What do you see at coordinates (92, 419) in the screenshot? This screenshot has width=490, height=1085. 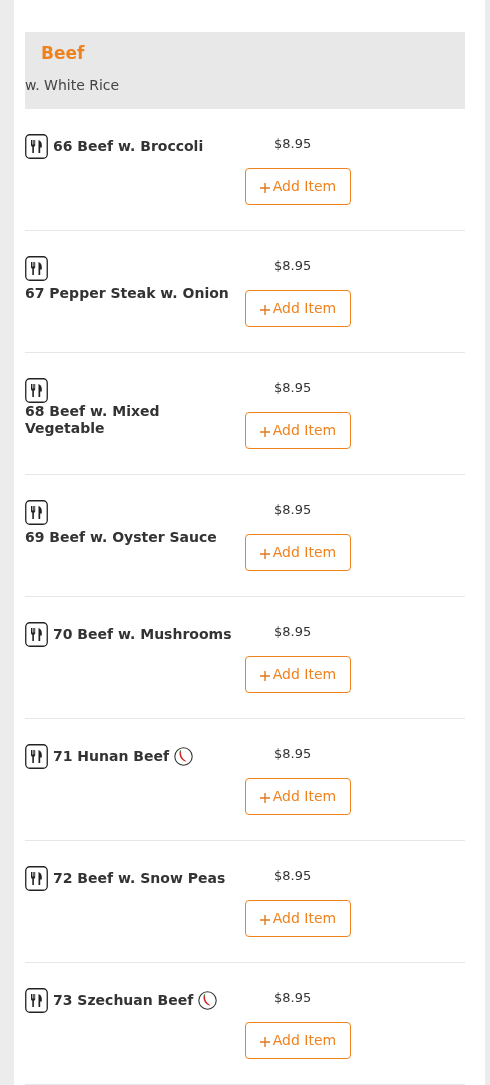 I see `item-name: 68 Beef w. Mixed Vegetable` at bounding box center [92, 419].